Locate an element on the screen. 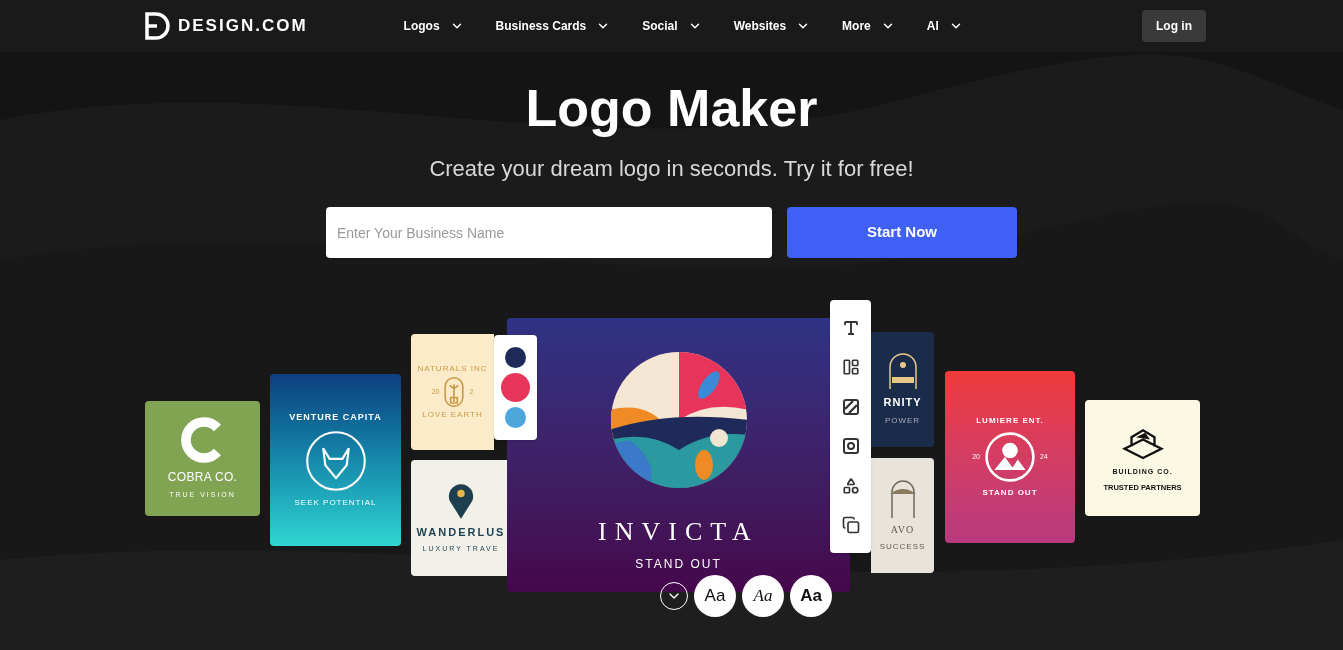  logo-text: COBRA CO. is located at coordinates (202, 478).